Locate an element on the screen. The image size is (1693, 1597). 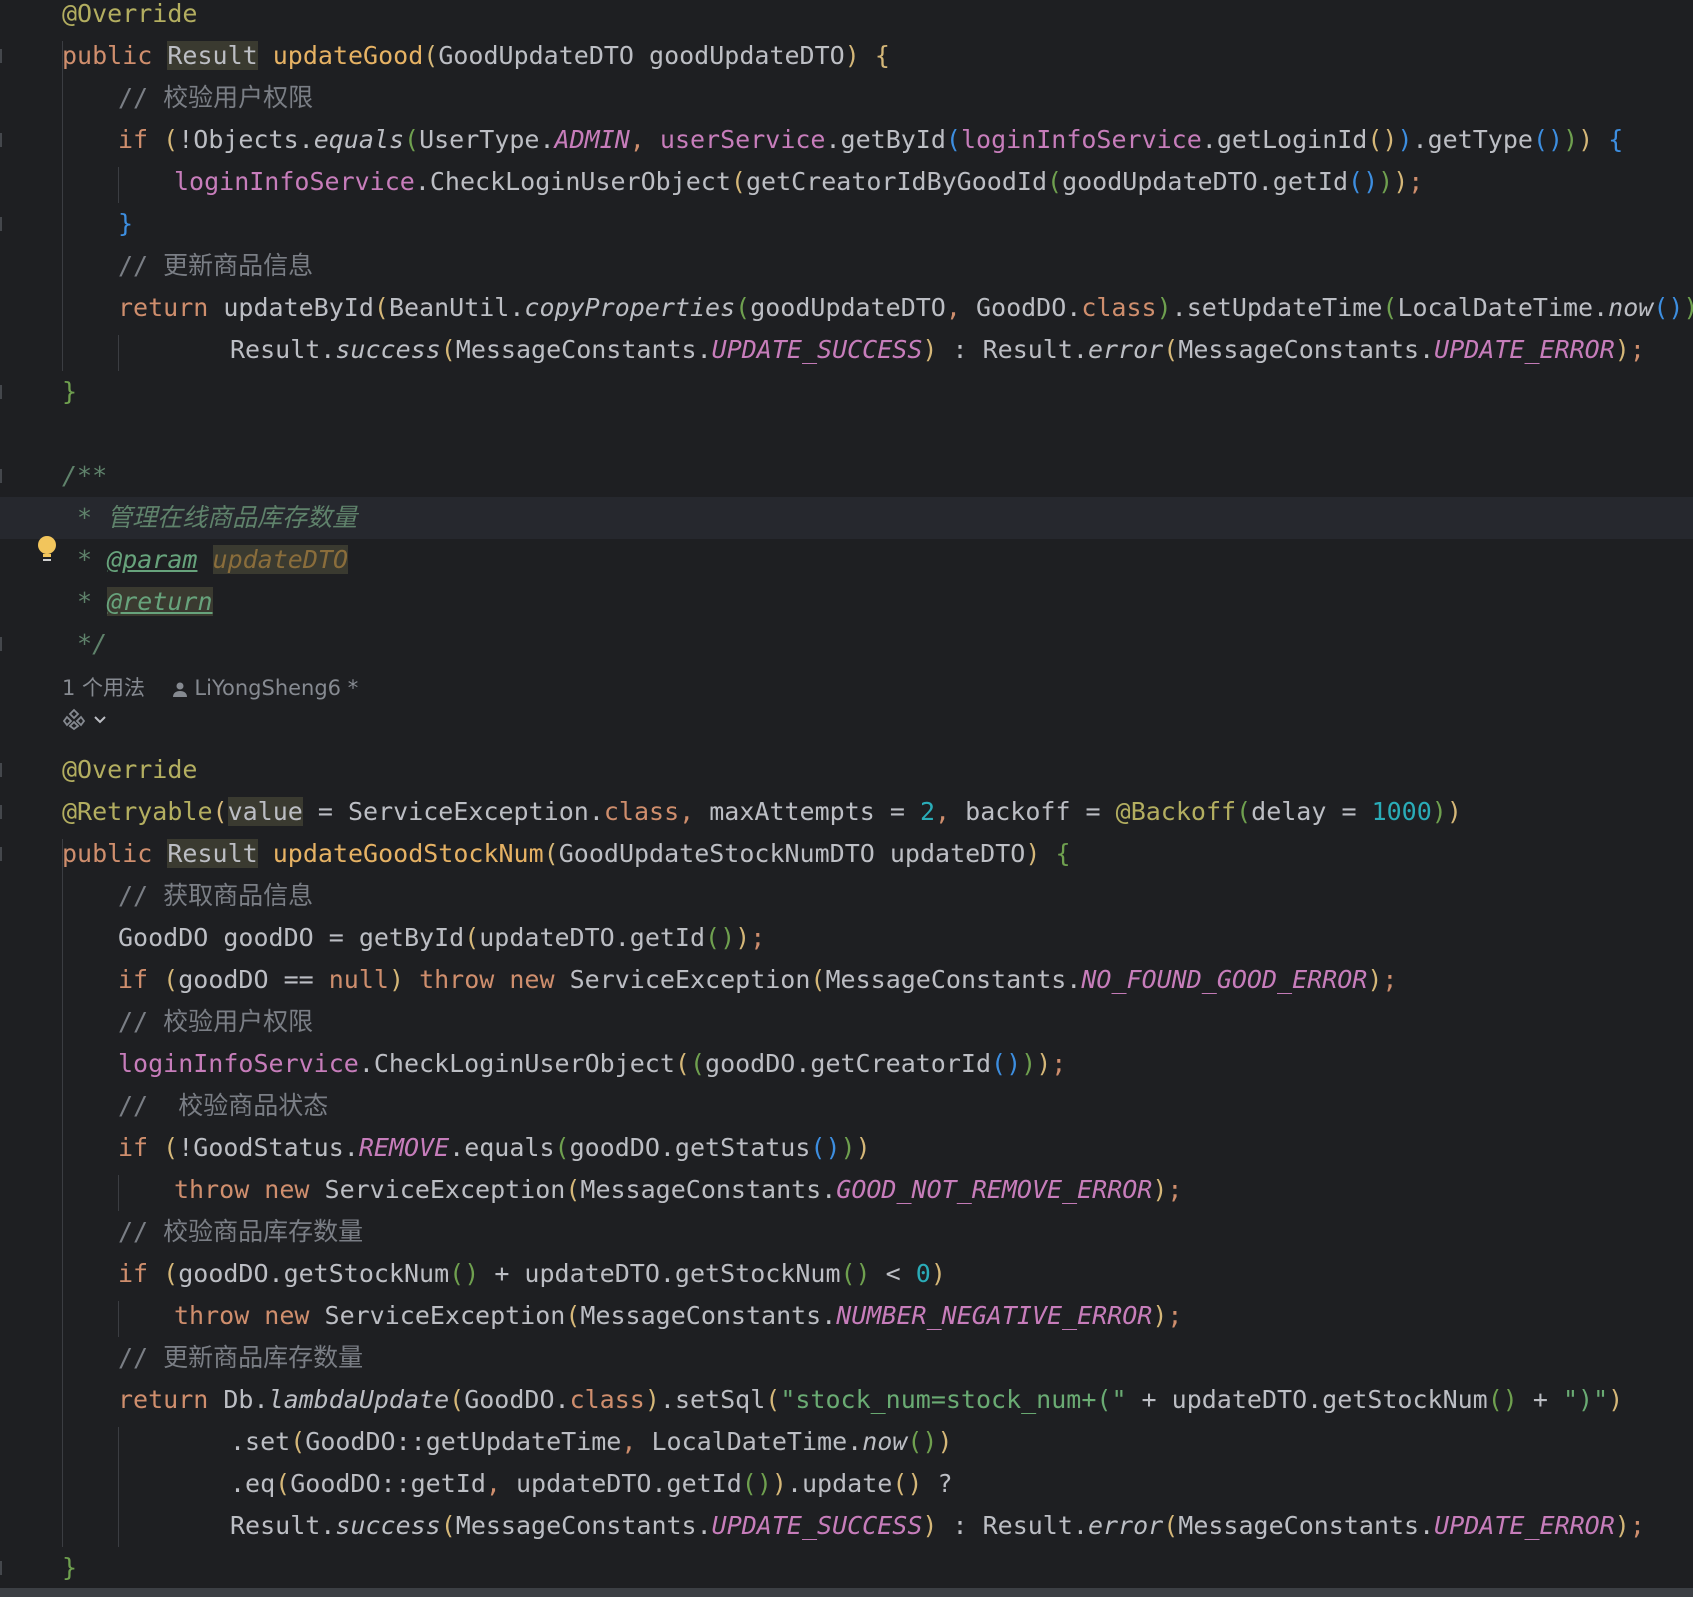
code-token: REMOVE is located at coordinates (404, 1147).